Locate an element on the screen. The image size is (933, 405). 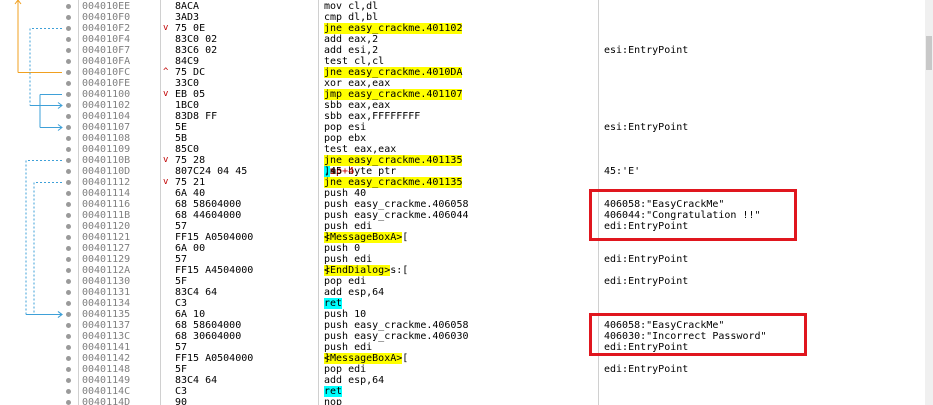
instruction-row: 004010FE 33C0 xor eax,eax is located at coordinates (466, 83).